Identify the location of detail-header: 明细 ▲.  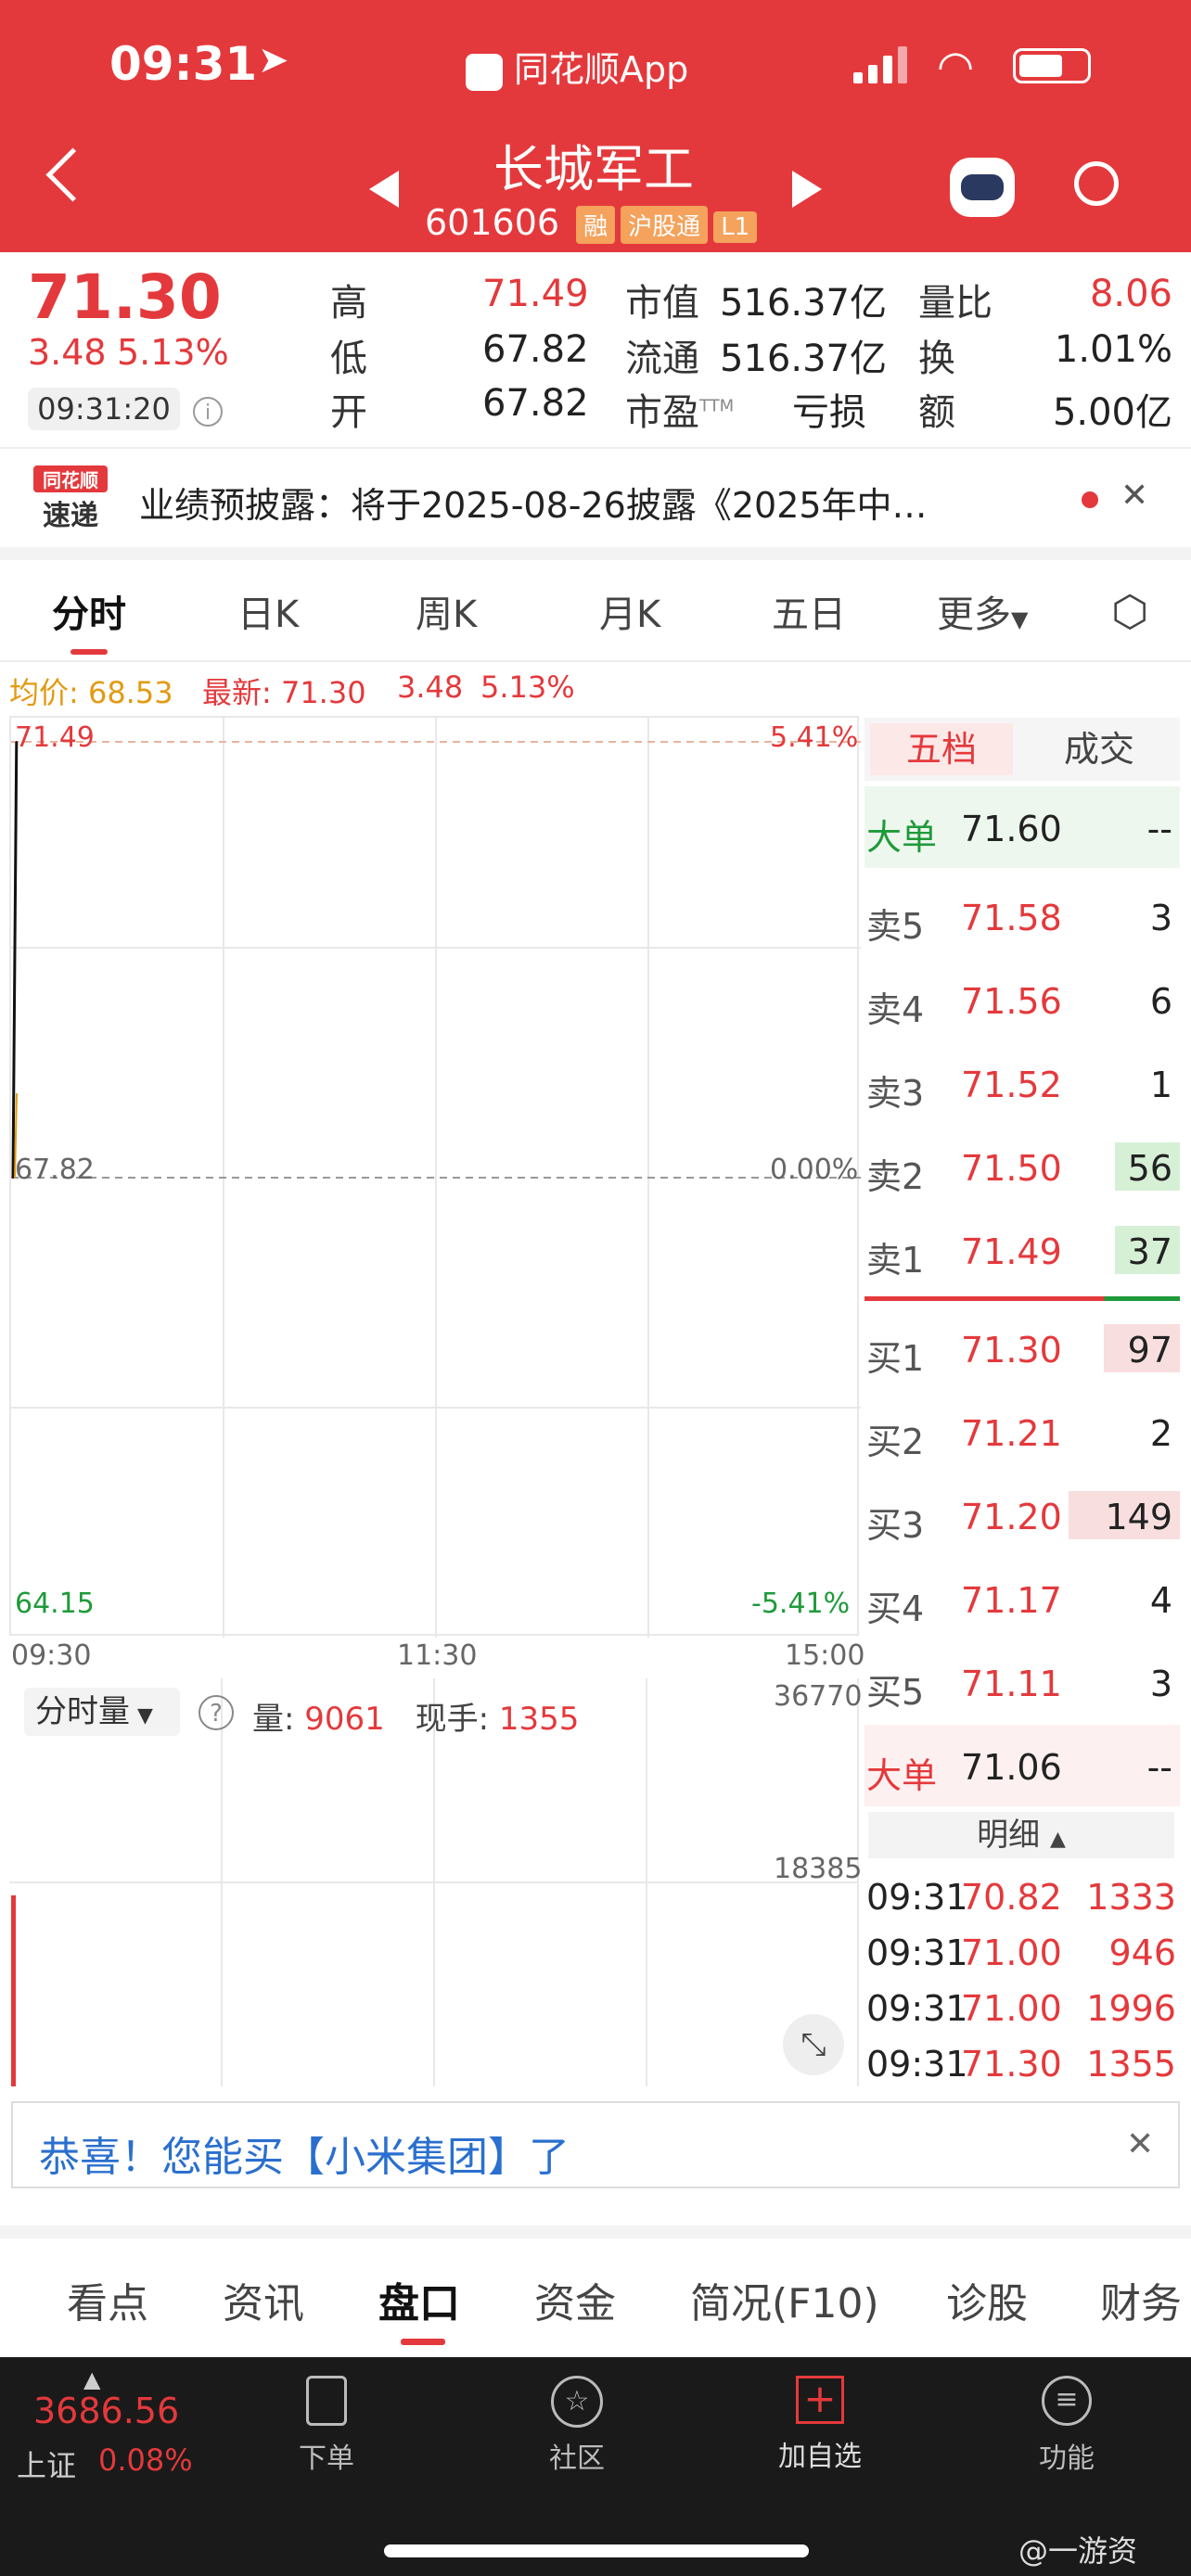
(1021, 1835).